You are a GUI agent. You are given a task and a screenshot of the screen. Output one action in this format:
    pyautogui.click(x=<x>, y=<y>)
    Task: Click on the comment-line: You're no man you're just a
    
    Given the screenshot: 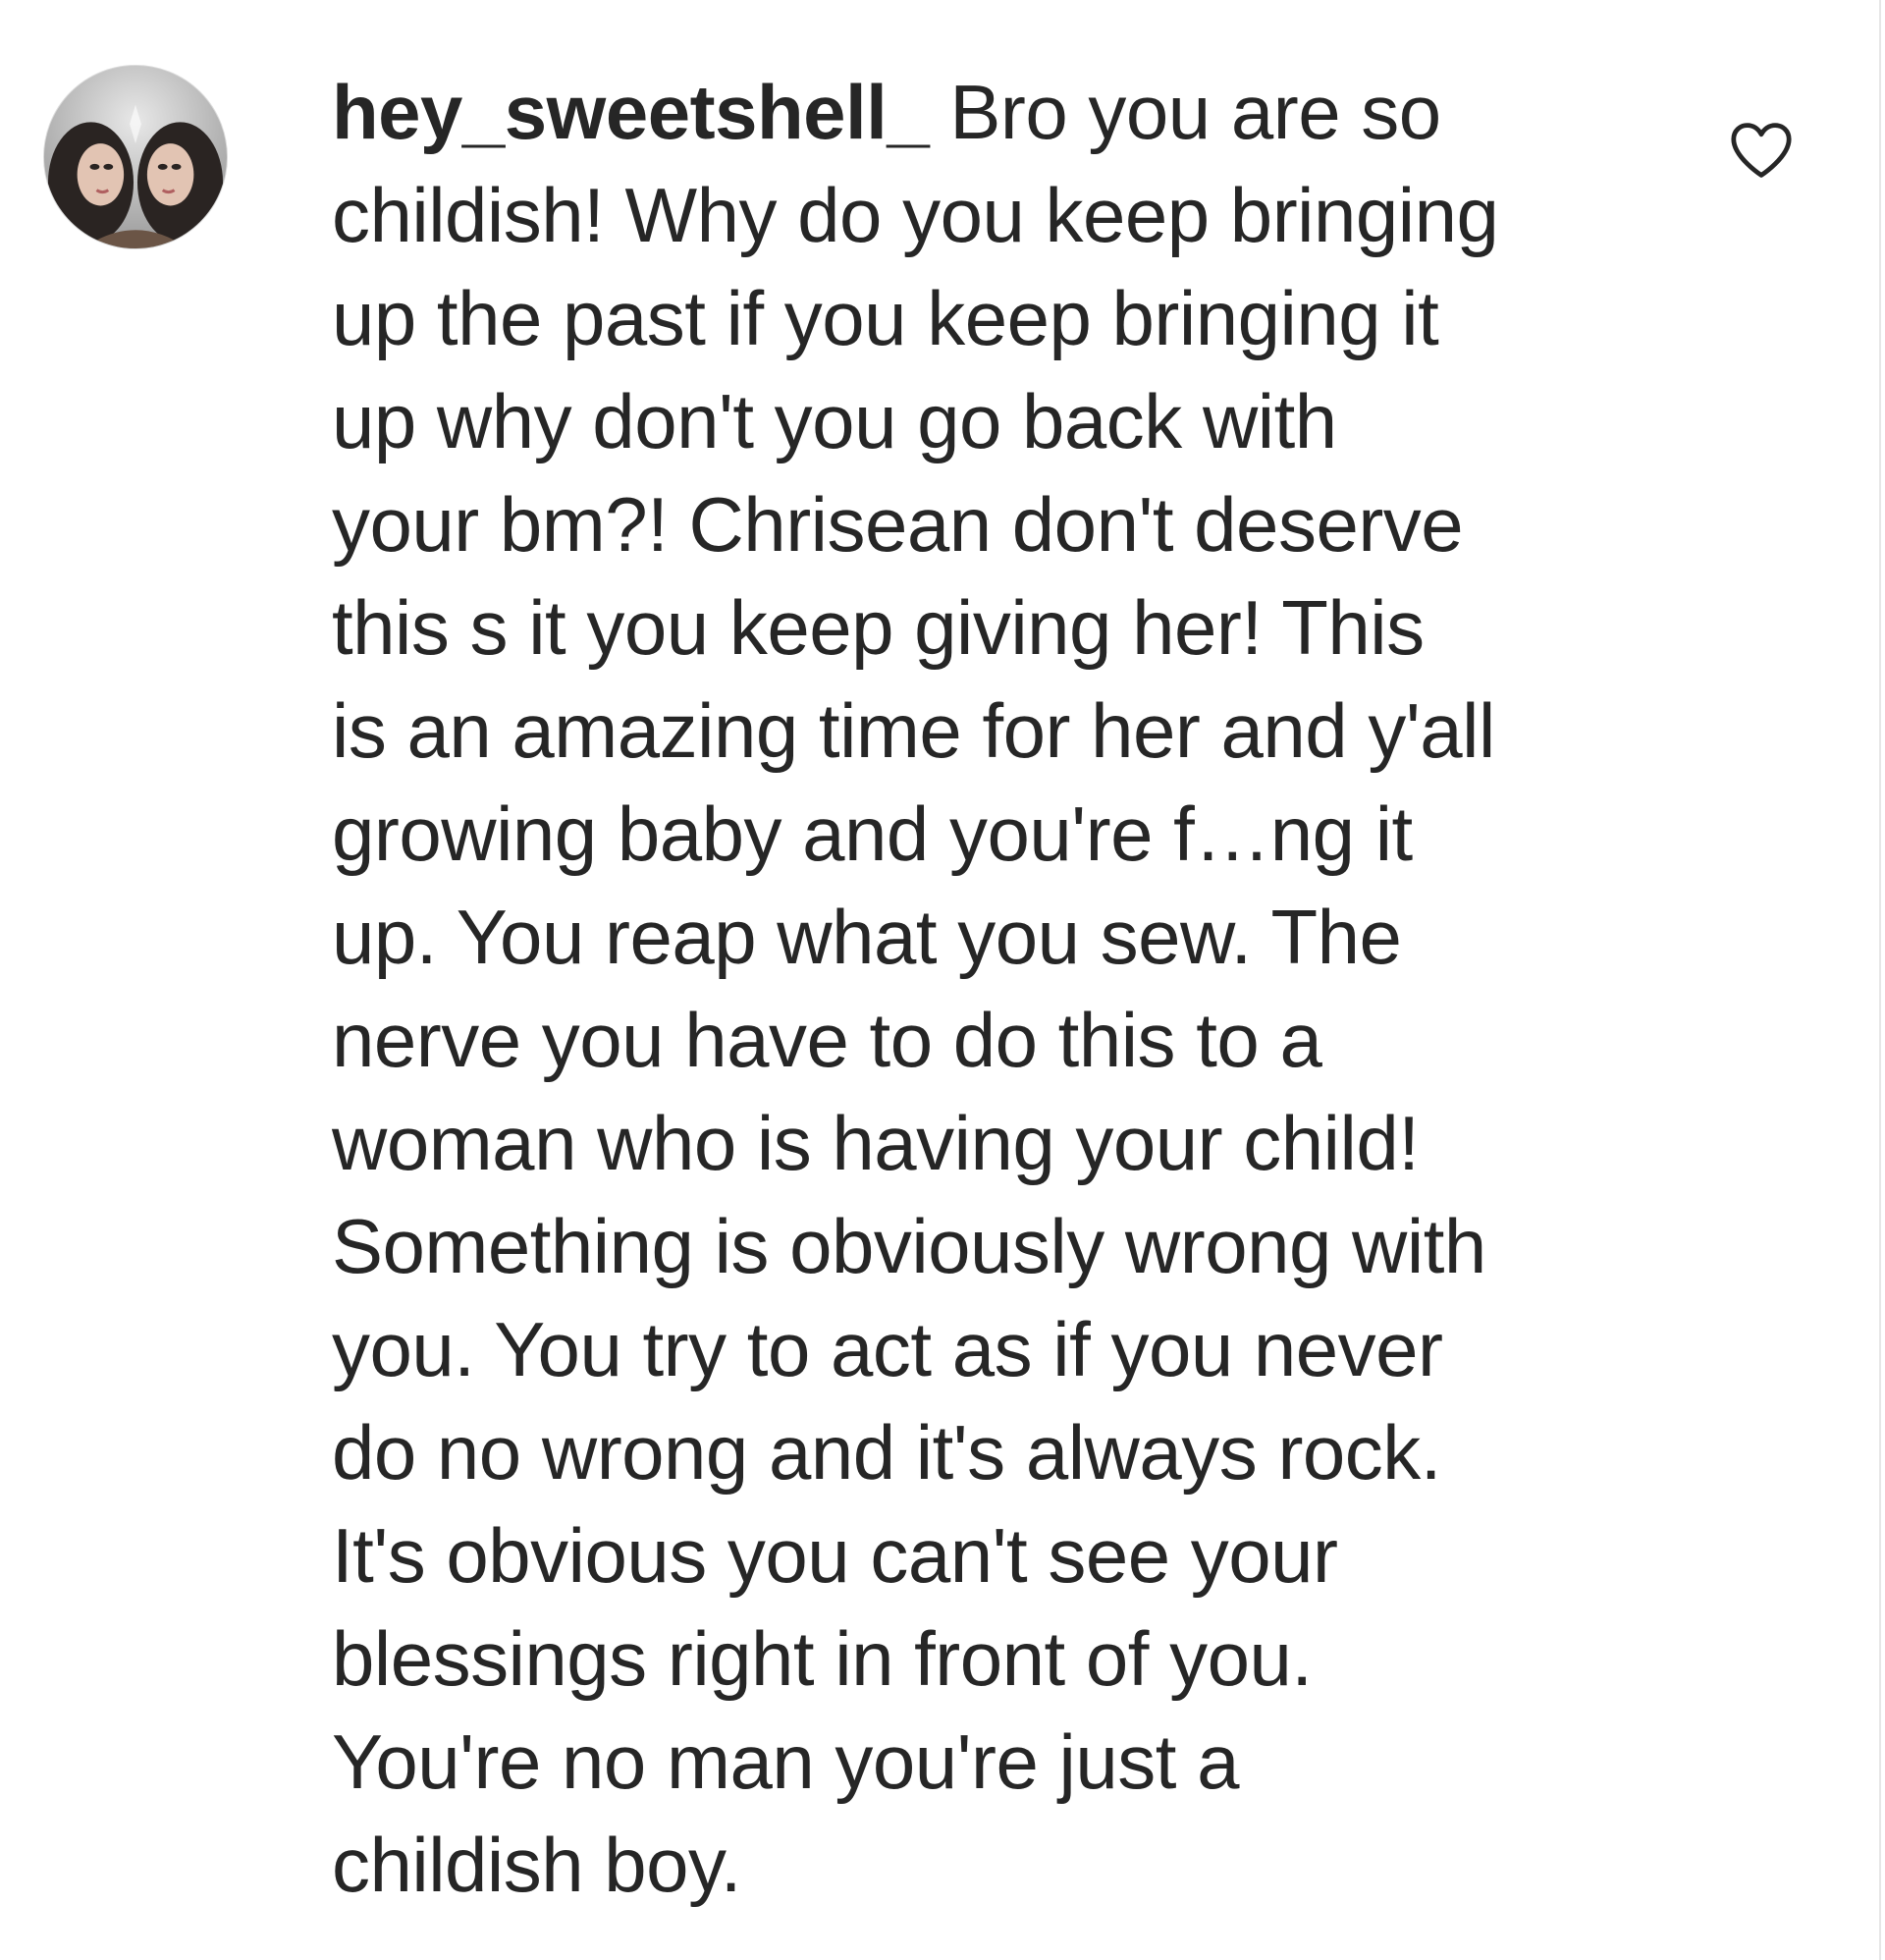 What is the action you would take?
    pyautogui.click(x=786, y=1761)
    